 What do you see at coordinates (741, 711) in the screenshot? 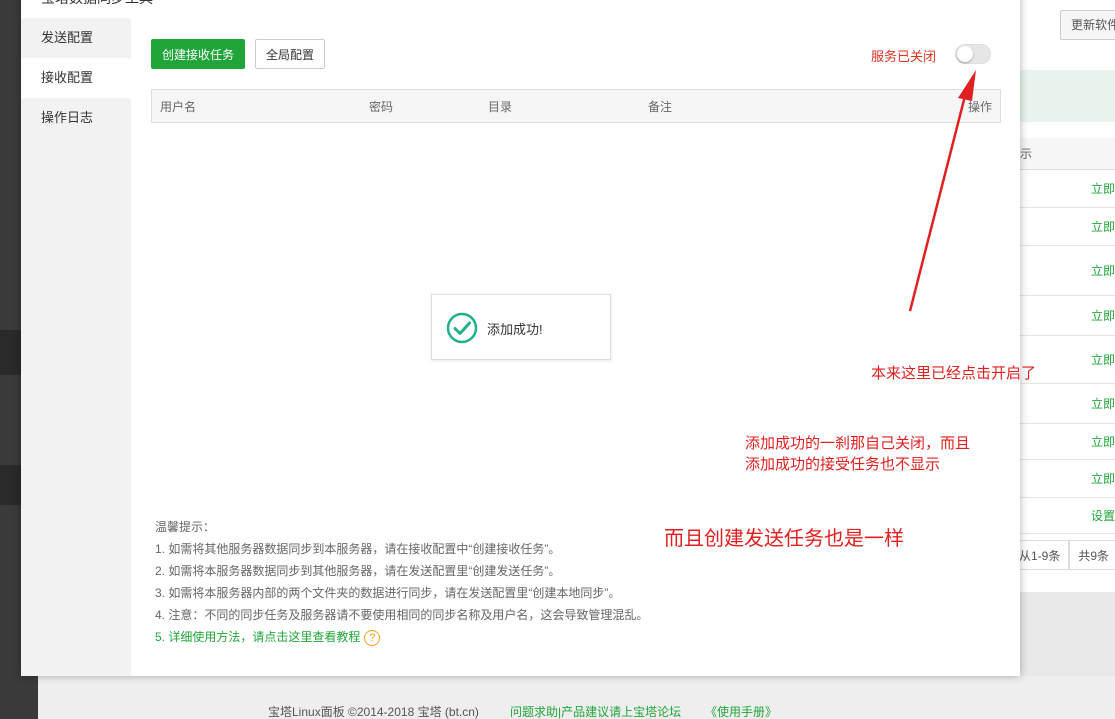
I see `footer-manual-link: 《使用手册》` at bounding box center [741, 711].